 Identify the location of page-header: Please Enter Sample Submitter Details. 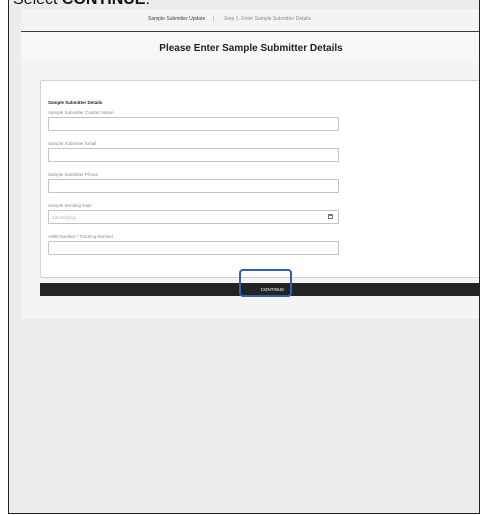
(250, 46).